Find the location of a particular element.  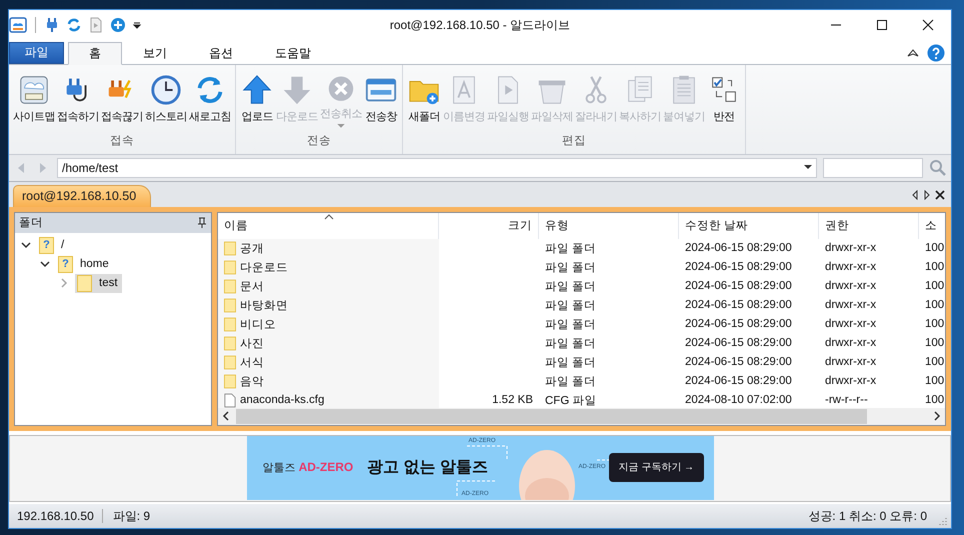

ribbon-button: 반전 is located at coordinates (724, 100).